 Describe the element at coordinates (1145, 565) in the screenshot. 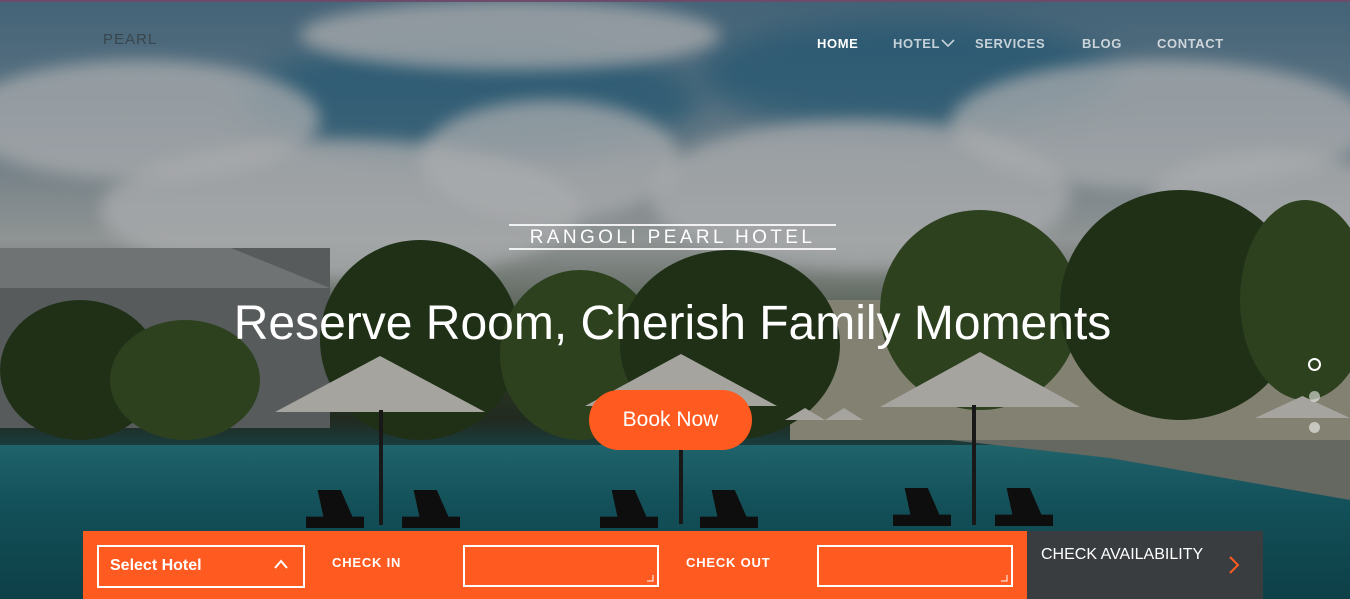

I see `check-availability-button: CHECK AVAILABILITY` at that location.